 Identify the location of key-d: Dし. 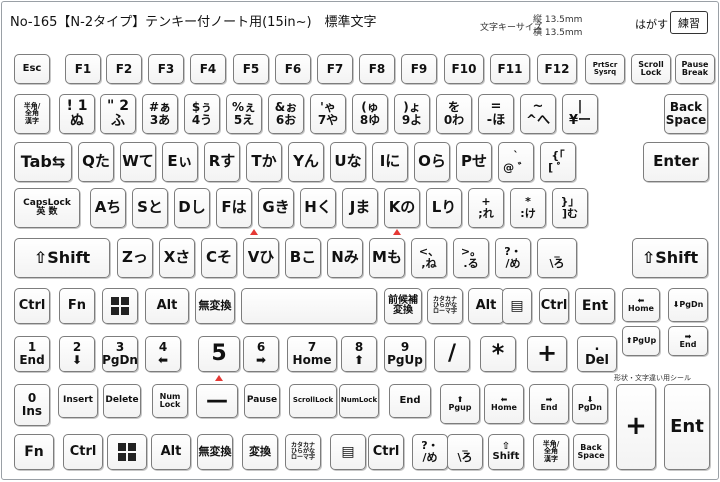
(192, 208).